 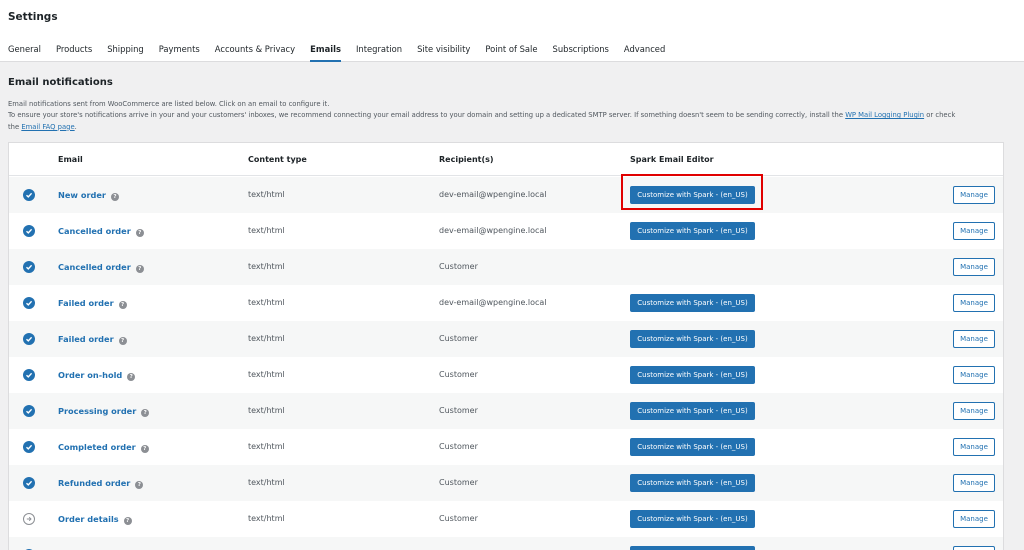 I want to click on manage-button, so click(x=974, y=548).